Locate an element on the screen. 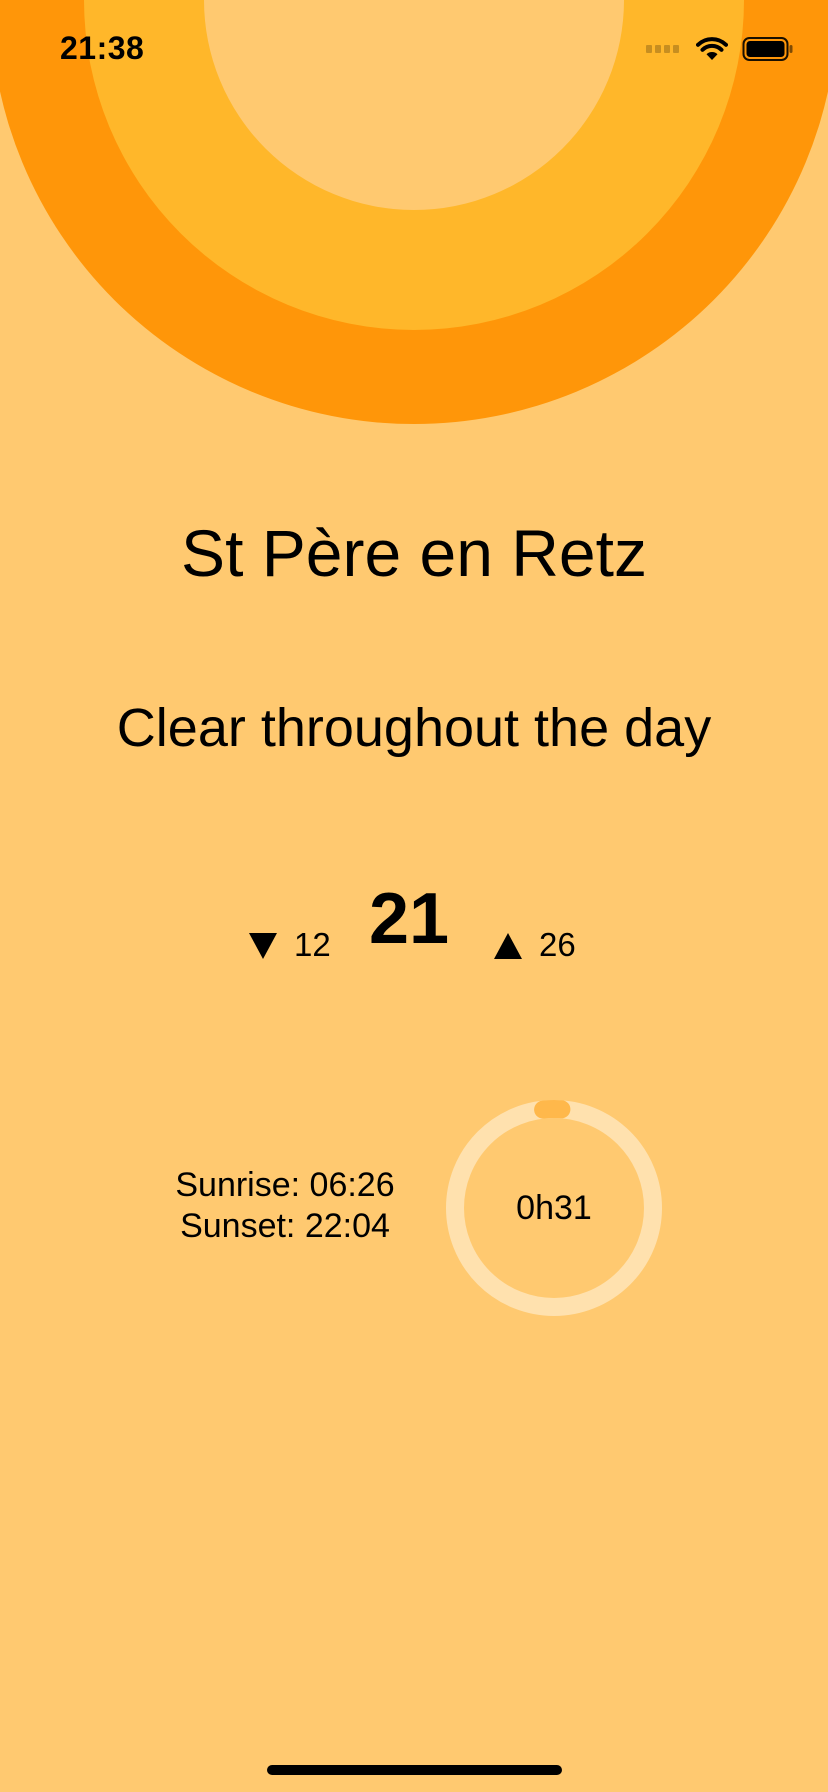 This screenshot has height=1792, width=828. cellular-signal-icon is located at coordinates (664, 49).